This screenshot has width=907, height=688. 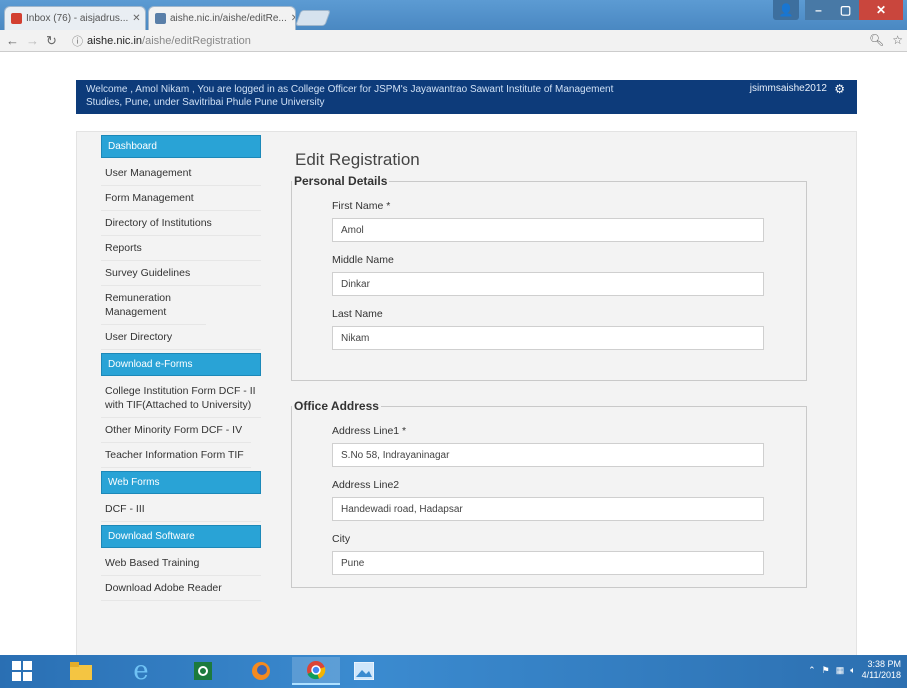 I want to click on clock-time: 3:38 PM, so click(x=884, y=664).